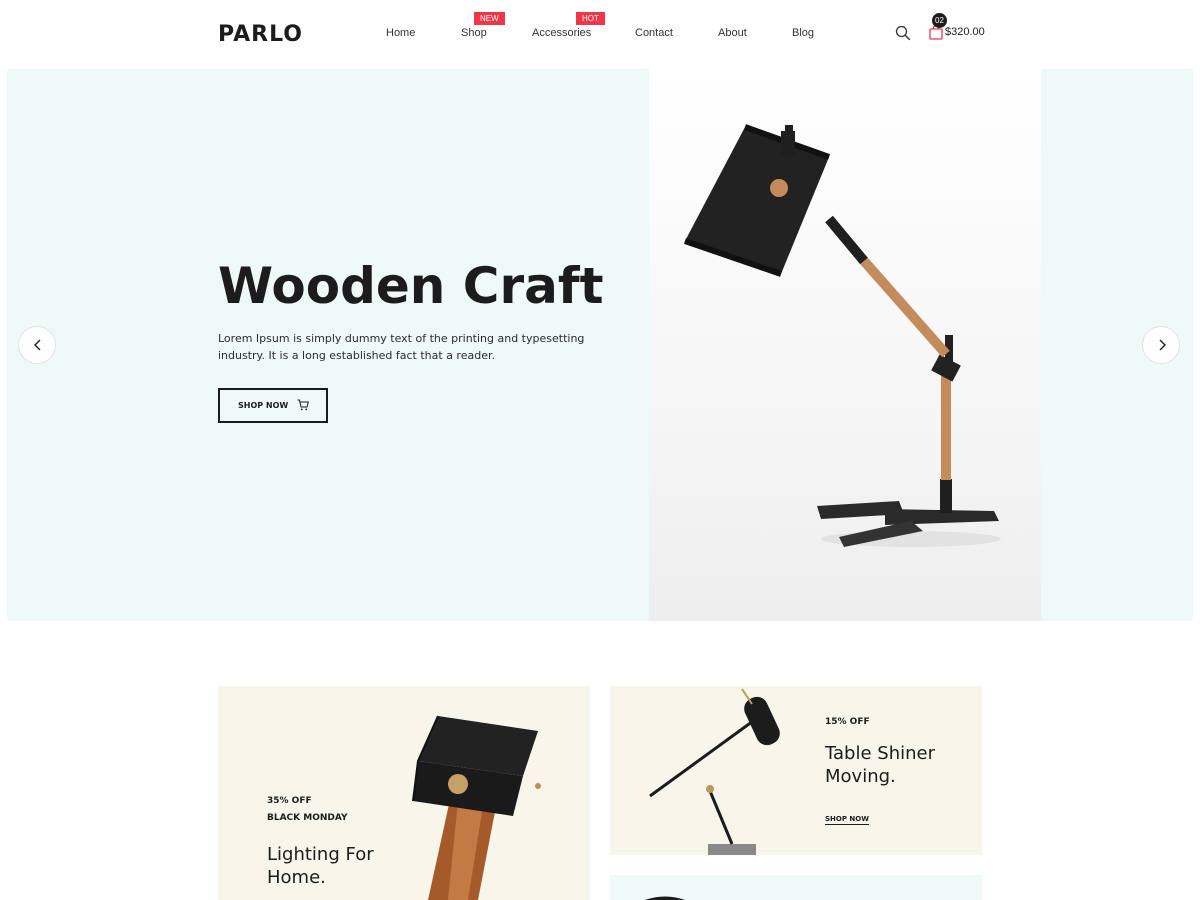 This screenshot has width=1200, height=900. Describe the element at coordinates (289, 801) in the screenshot. I see `promo-a-discount: 35% OFF` at that location.